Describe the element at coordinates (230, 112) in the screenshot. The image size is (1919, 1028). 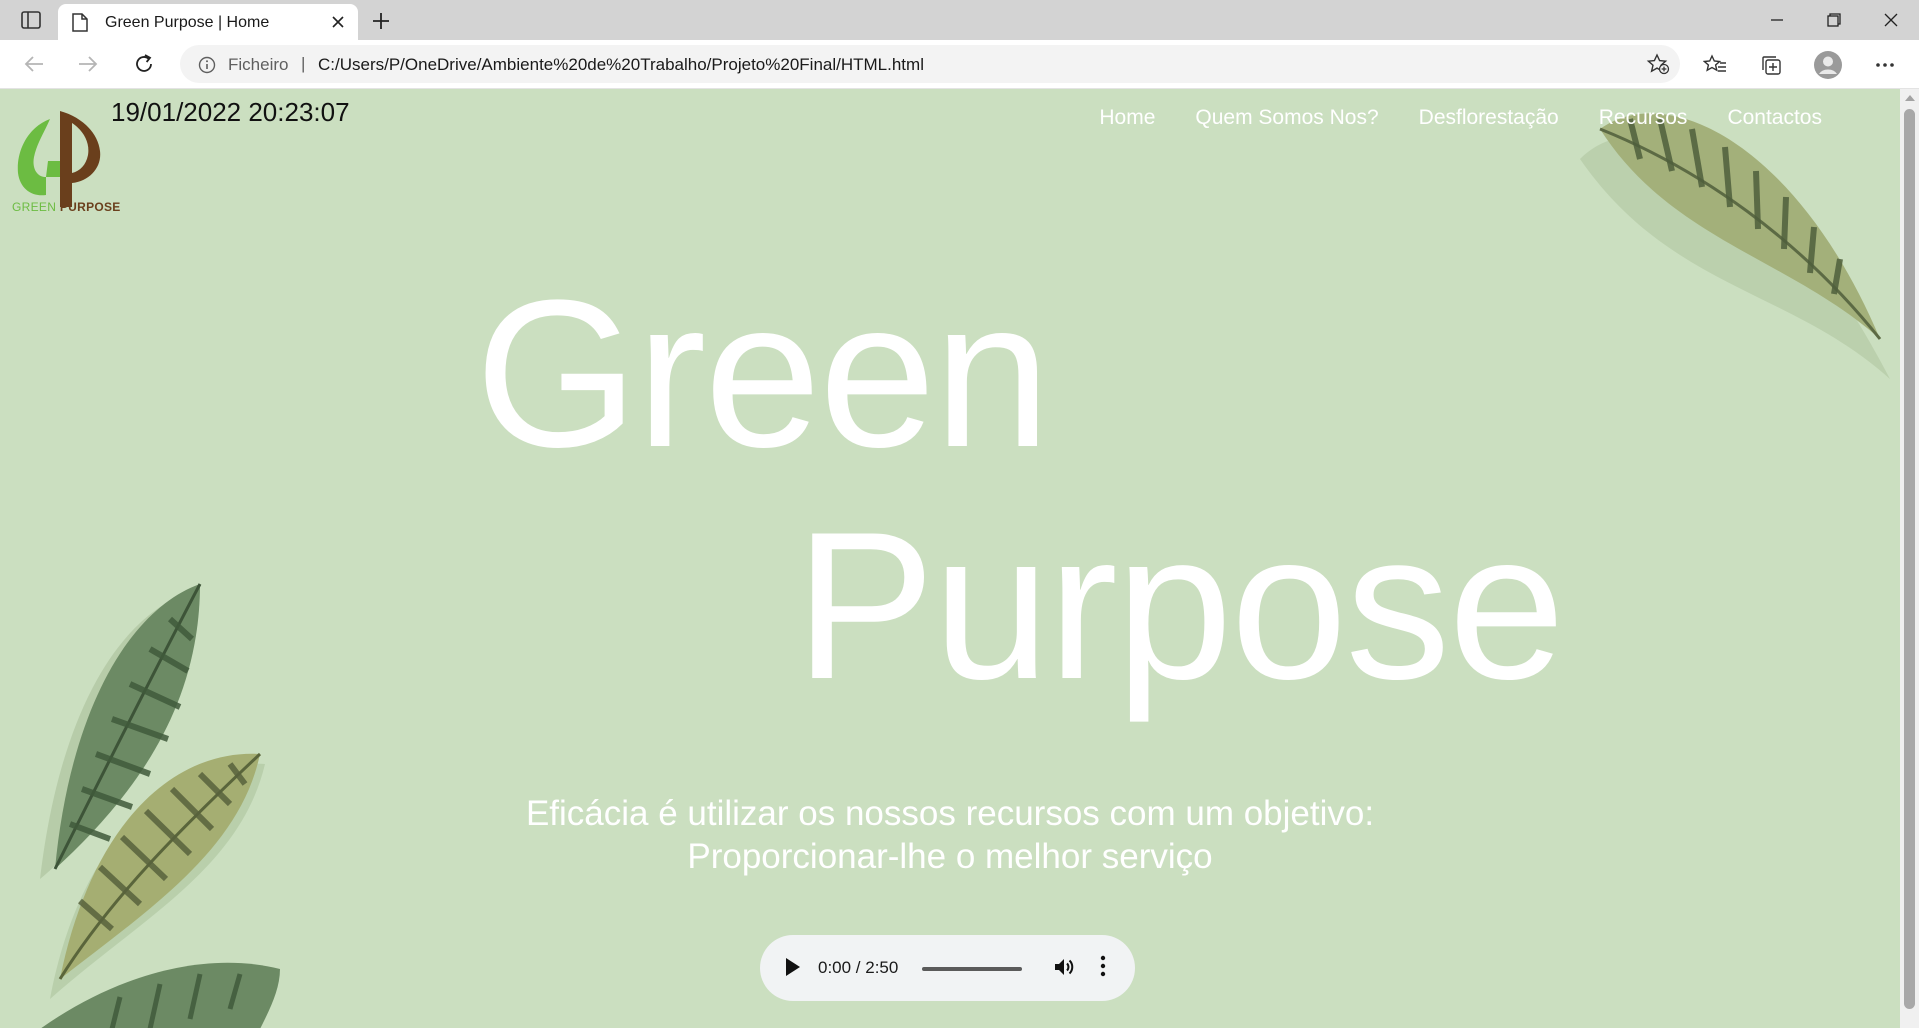
I see `date-time-clock: 19/01/2022 20:23:07` at that location.